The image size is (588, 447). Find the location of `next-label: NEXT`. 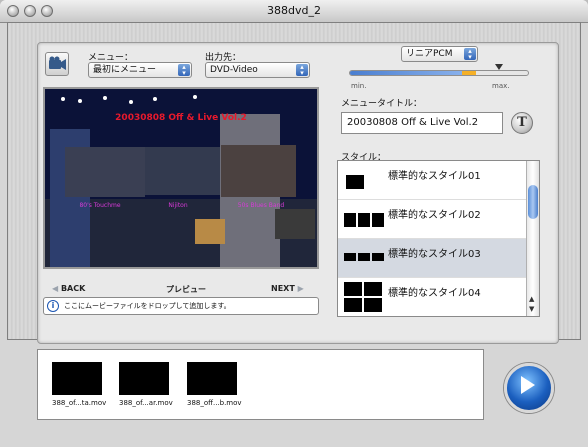

next-label: NEXT is located at coordinates (283, 288).